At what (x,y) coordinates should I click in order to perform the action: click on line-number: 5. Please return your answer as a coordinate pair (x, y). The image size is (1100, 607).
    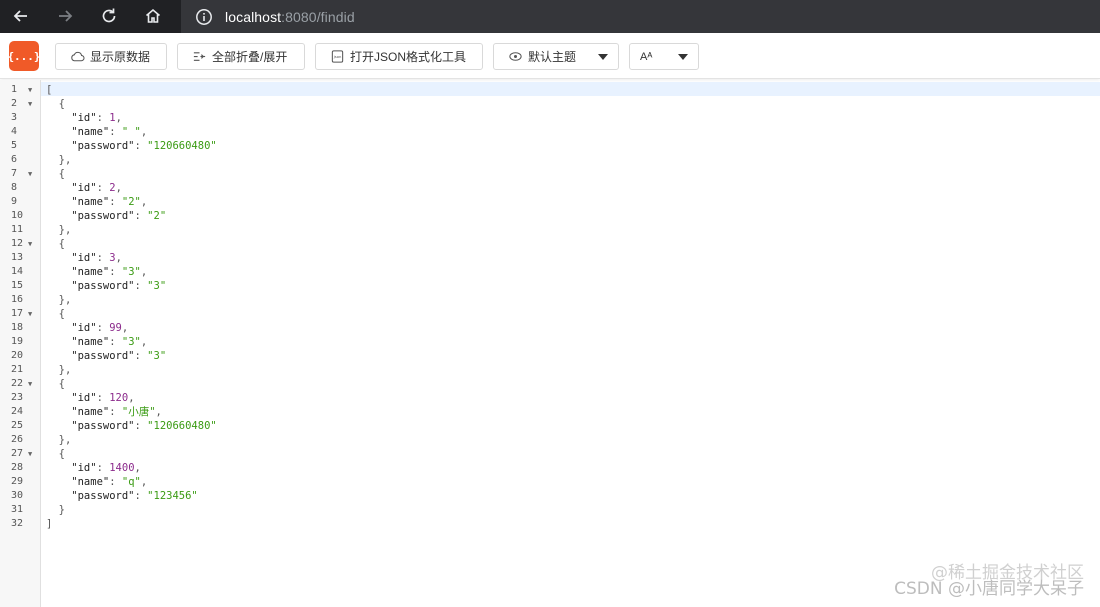
    Looking at the image, I should click on (20, 146).